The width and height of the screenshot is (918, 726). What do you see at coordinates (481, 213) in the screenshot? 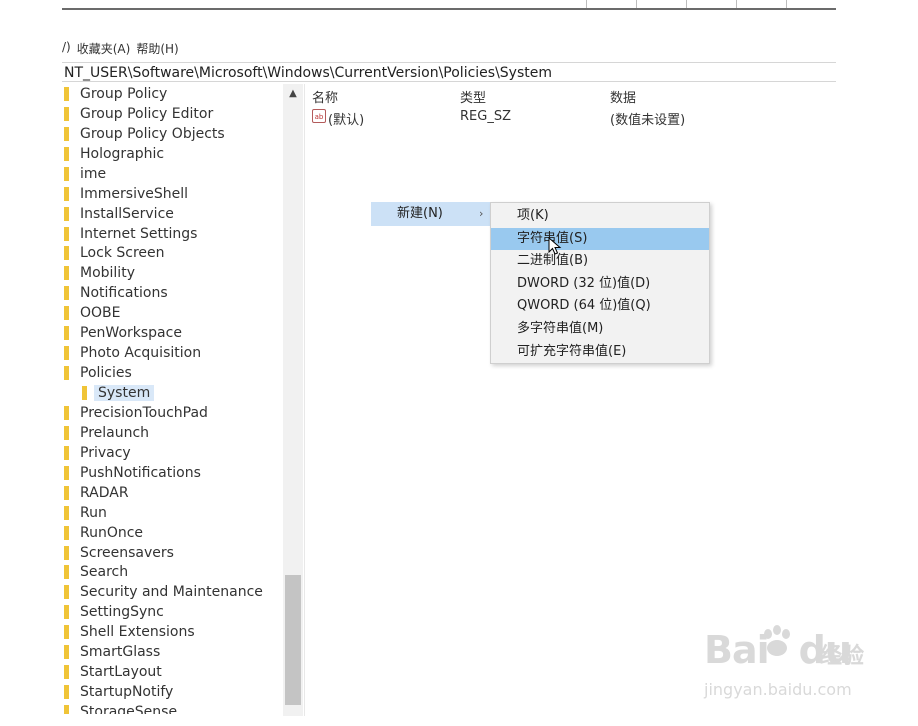
I see `chevron-right-icon: ›` at bounding box center [481, 213].